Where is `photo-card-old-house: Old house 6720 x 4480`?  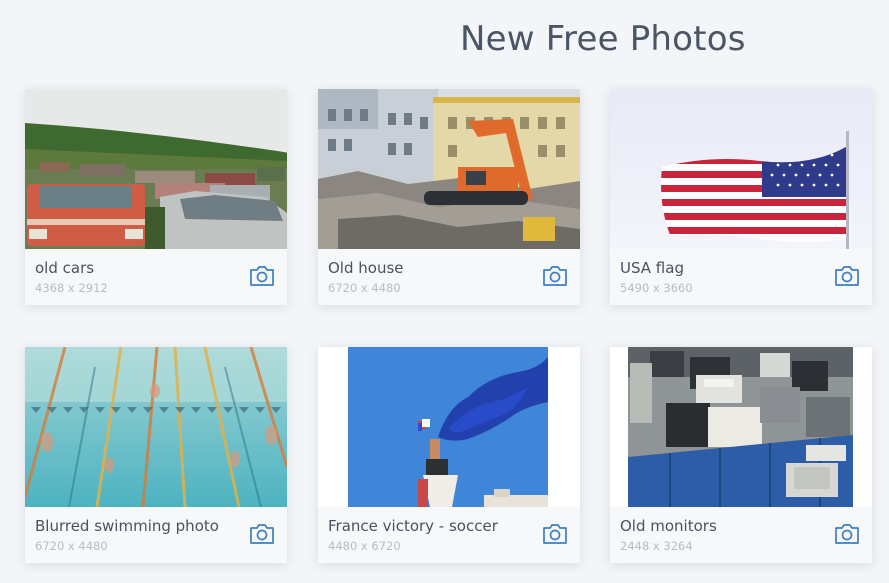 photo-card-old-house: Old house 6720 x 4480 is located at coordinates (449, 197).